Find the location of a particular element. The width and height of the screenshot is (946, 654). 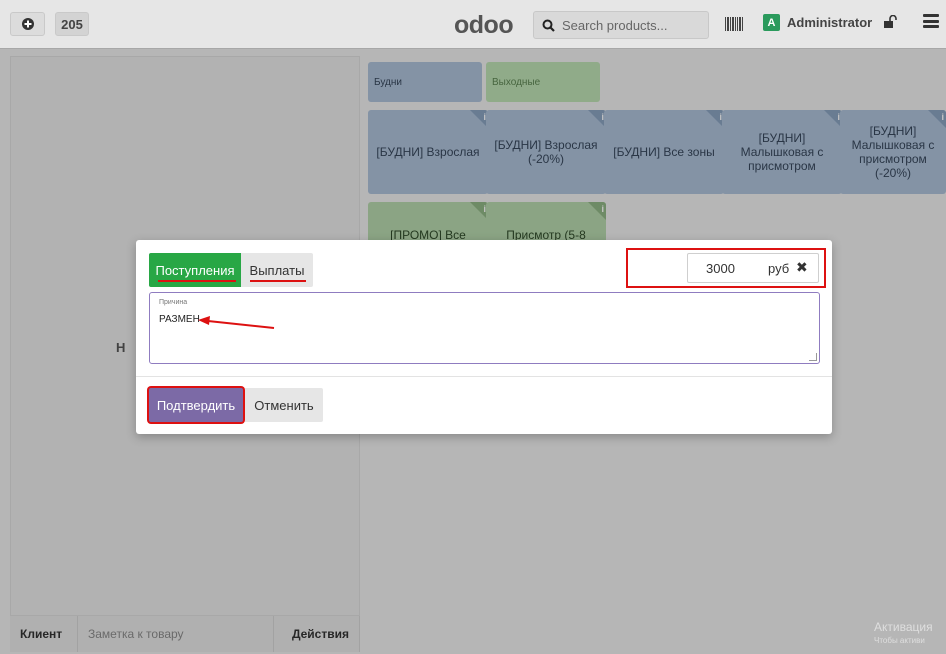

clear-amount-icon: ✖ is located at coordinates (802, 267).